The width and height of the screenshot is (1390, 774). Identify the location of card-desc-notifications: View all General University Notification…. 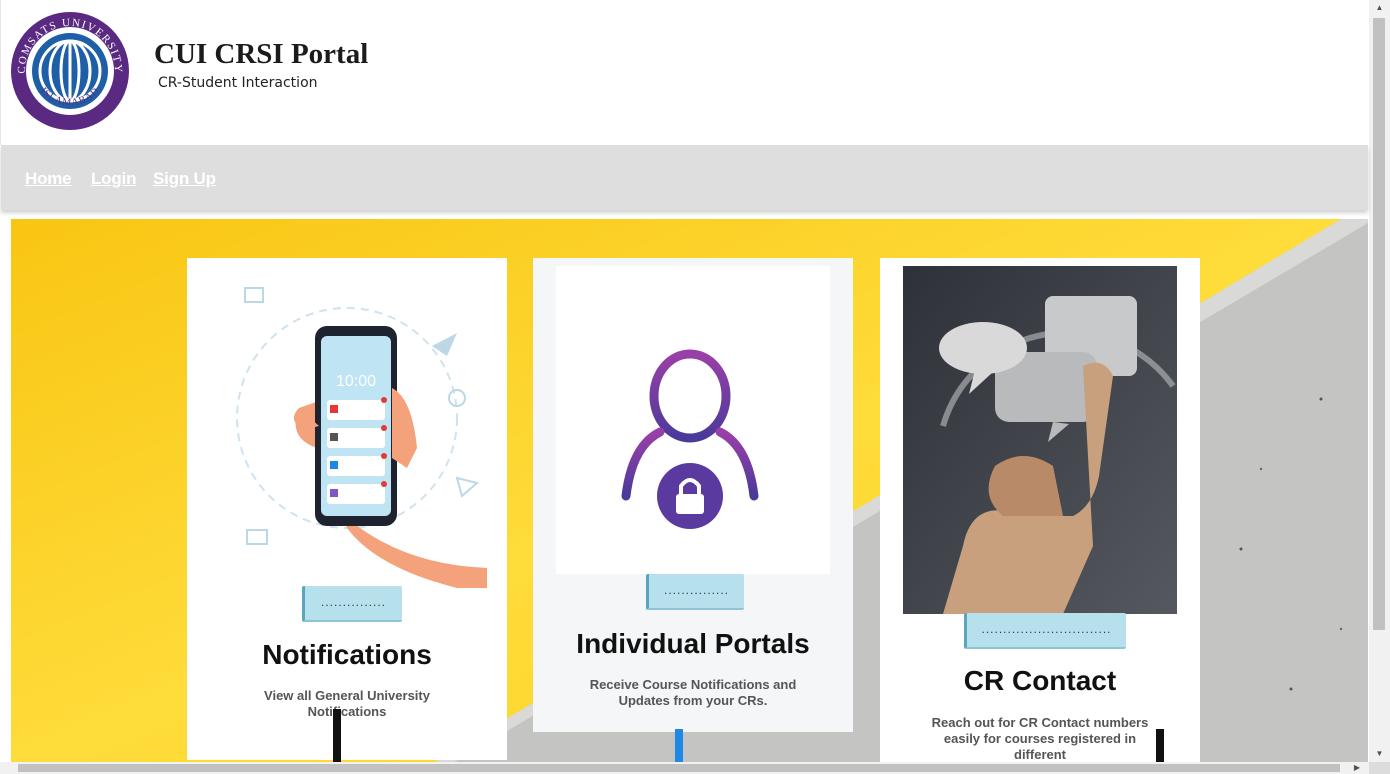
(347, 703).